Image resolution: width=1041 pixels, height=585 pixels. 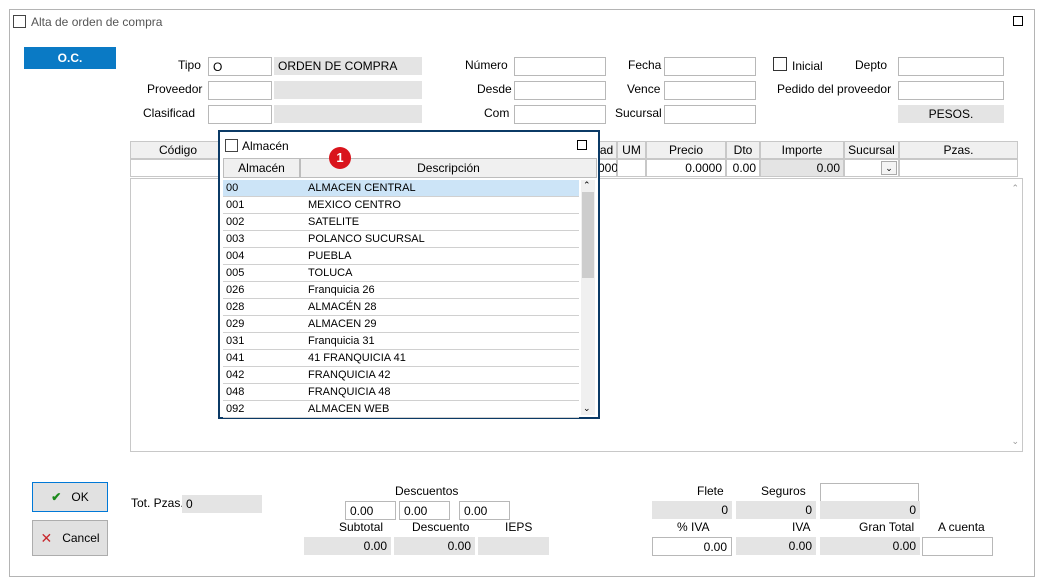 What do you see at coordinates (638, 113) in the screenshot?
I see `sucursal-label: Sucursal` at bounding box center [638, 113].